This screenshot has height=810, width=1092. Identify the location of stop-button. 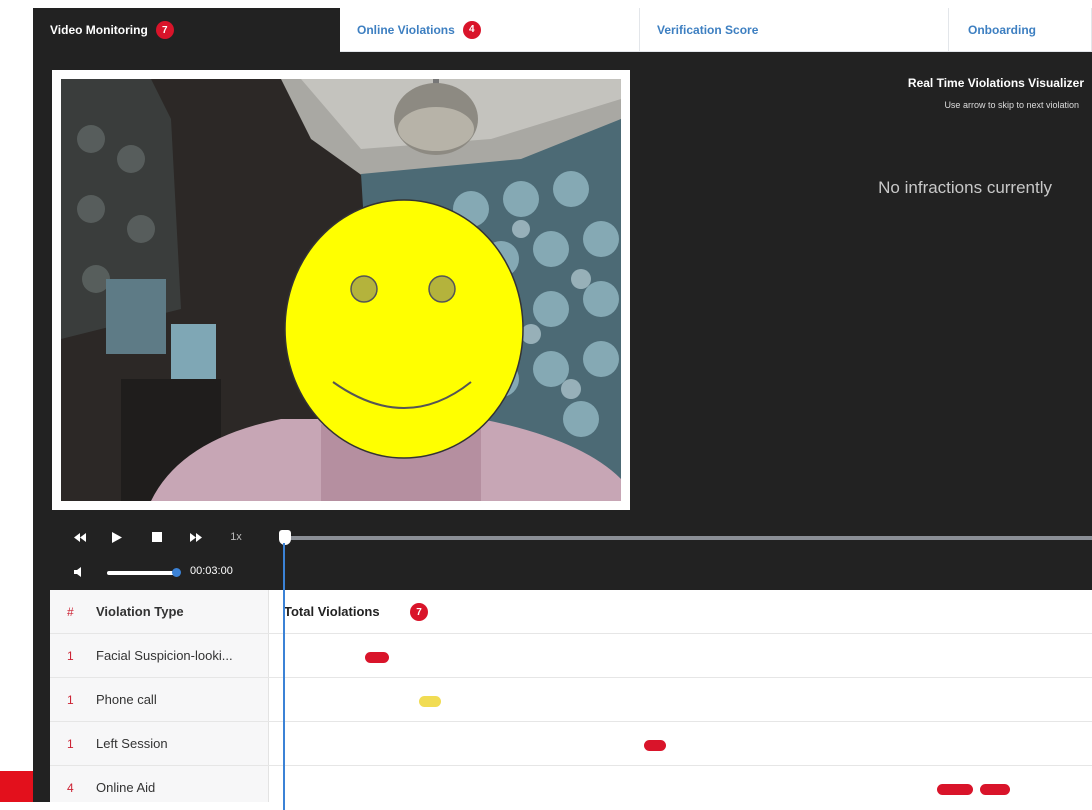
(157, 537).